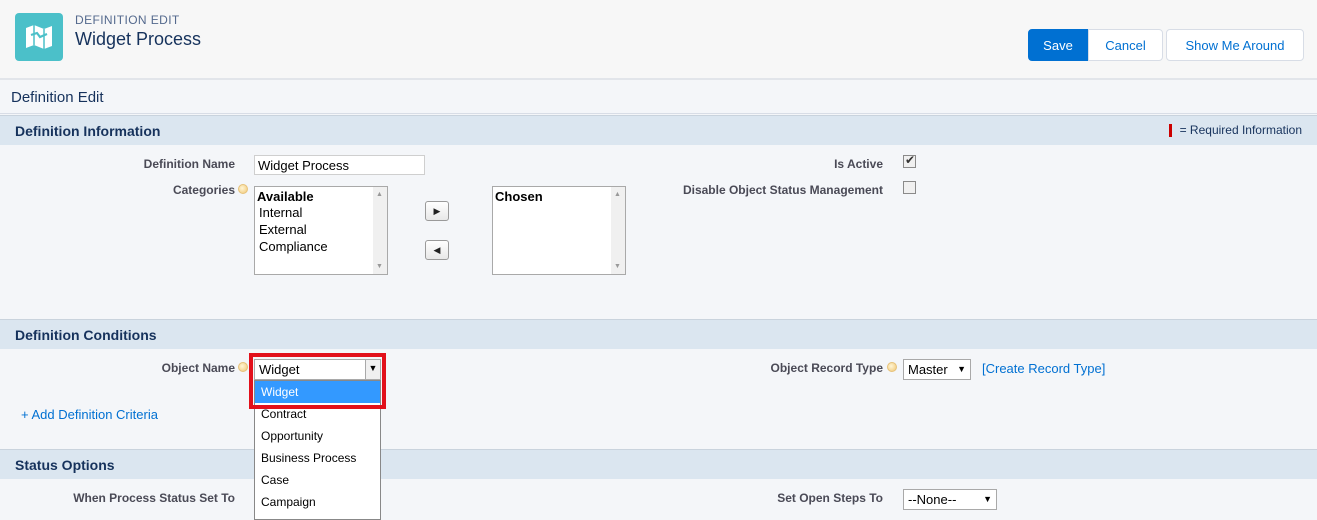 Image resolution: width=1317 pixels, height=520 pixels. What do you see at coordinates (198, 368) in the screenshot?
I see `object-name-label: Object Name` at bounding box center [198, 368].